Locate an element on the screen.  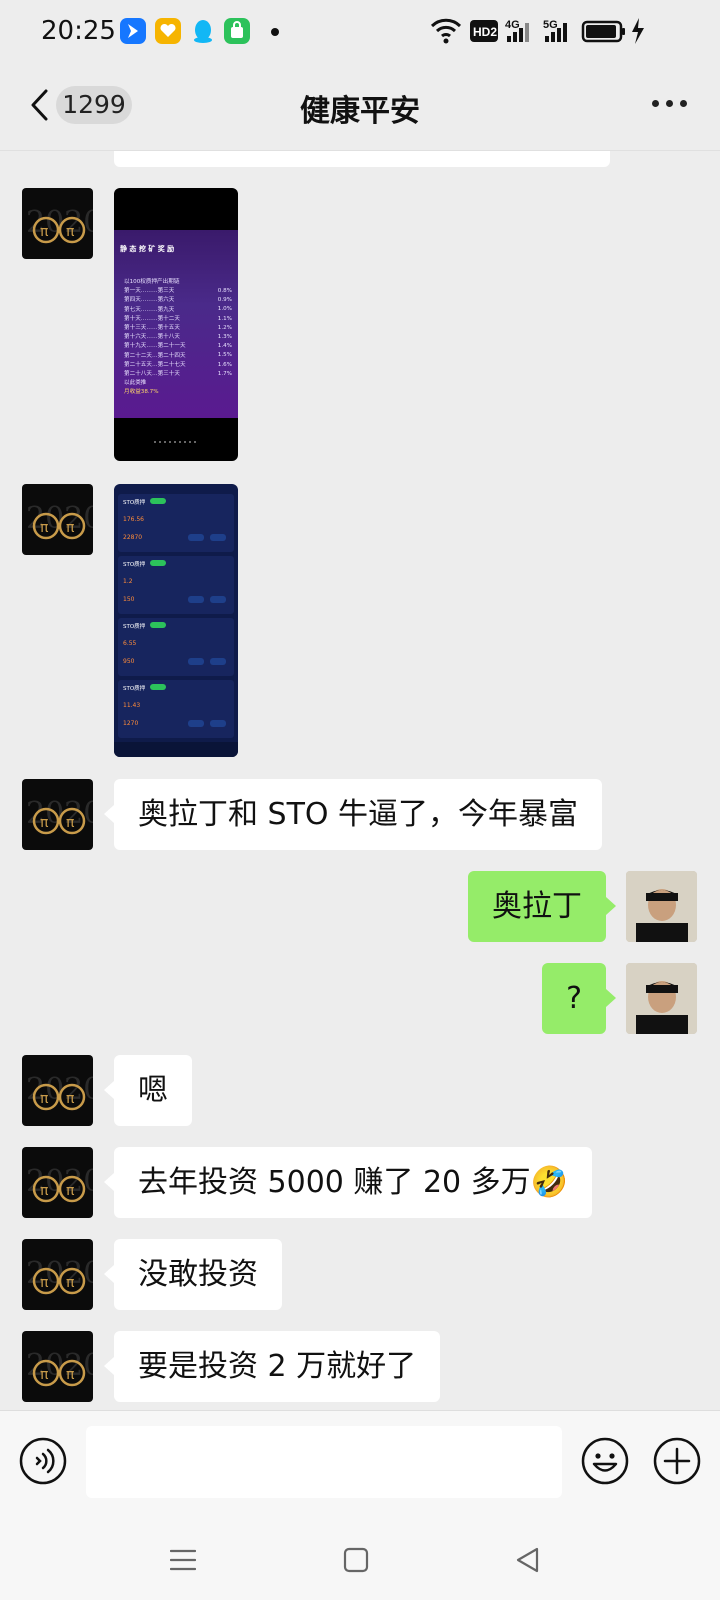
image-title-text: 静 态 挖 矿 奖 励 is located at coordinates (147, 249).